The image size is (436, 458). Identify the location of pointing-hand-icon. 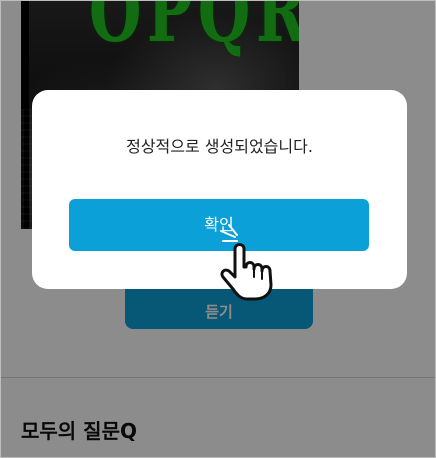
(246, 262).